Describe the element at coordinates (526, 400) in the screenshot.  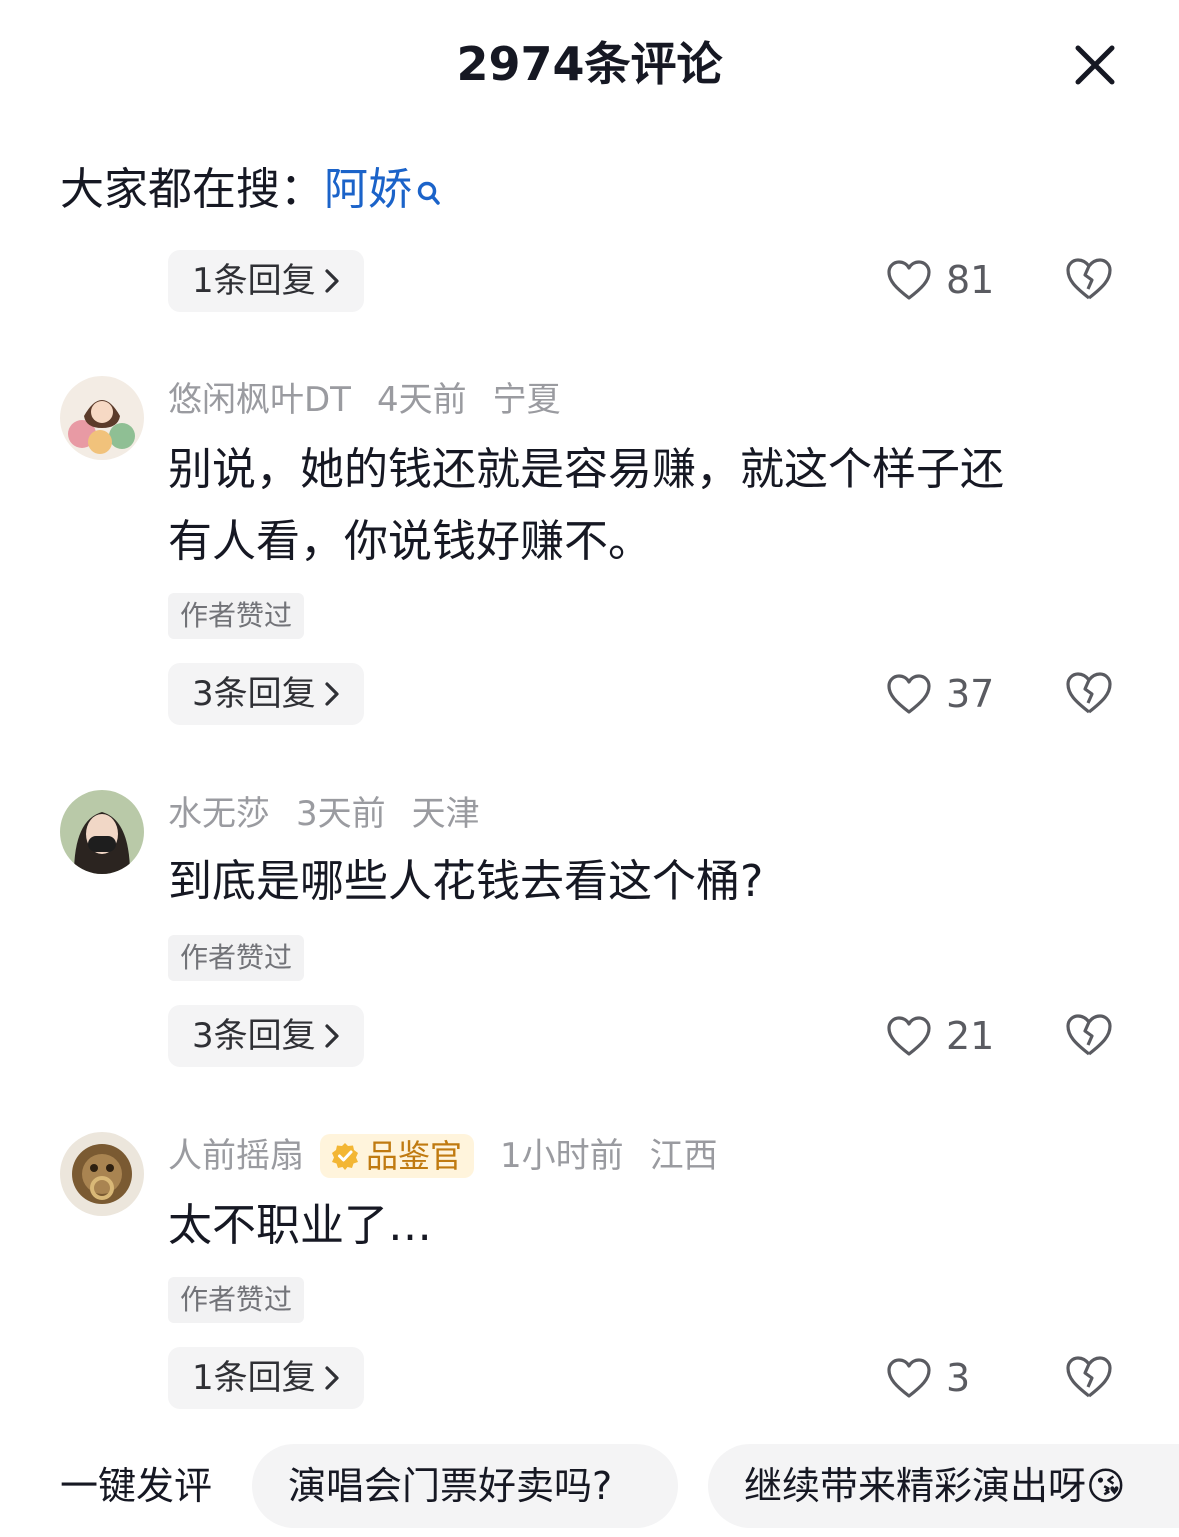
I see `comment-location: 宁夏` at that location.